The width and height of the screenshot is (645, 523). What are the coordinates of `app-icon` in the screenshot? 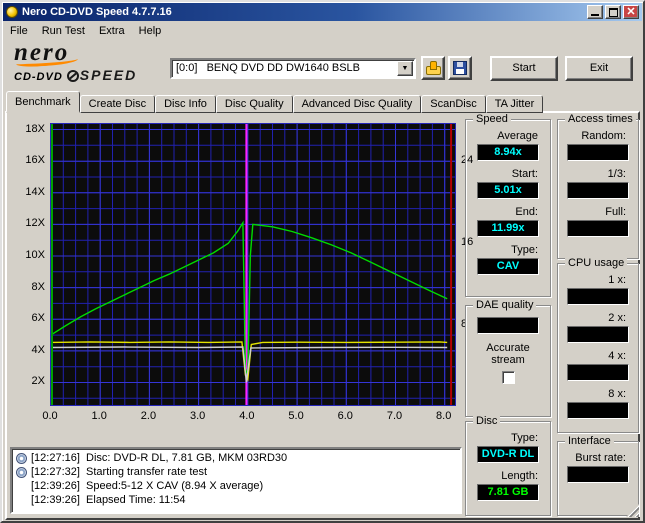 It's located at (12, 12).